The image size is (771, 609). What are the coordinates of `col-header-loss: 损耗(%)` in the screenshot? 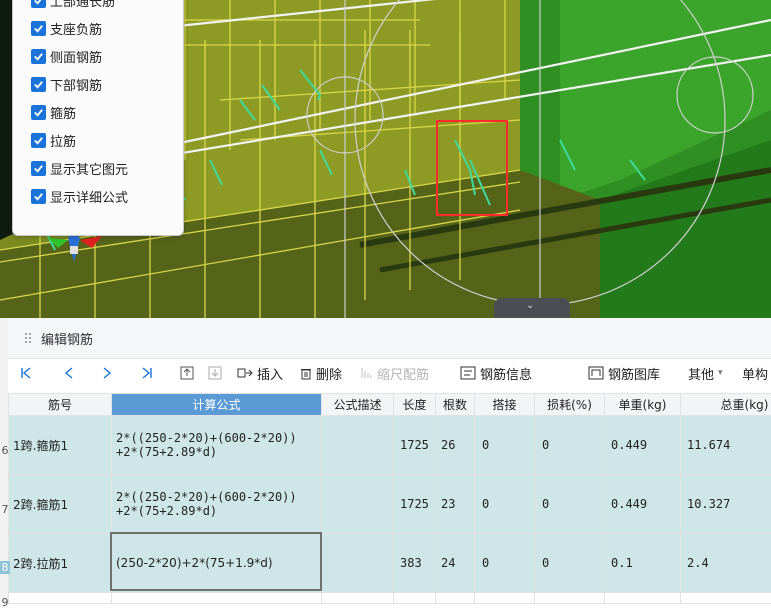 It's located at (570, 405).